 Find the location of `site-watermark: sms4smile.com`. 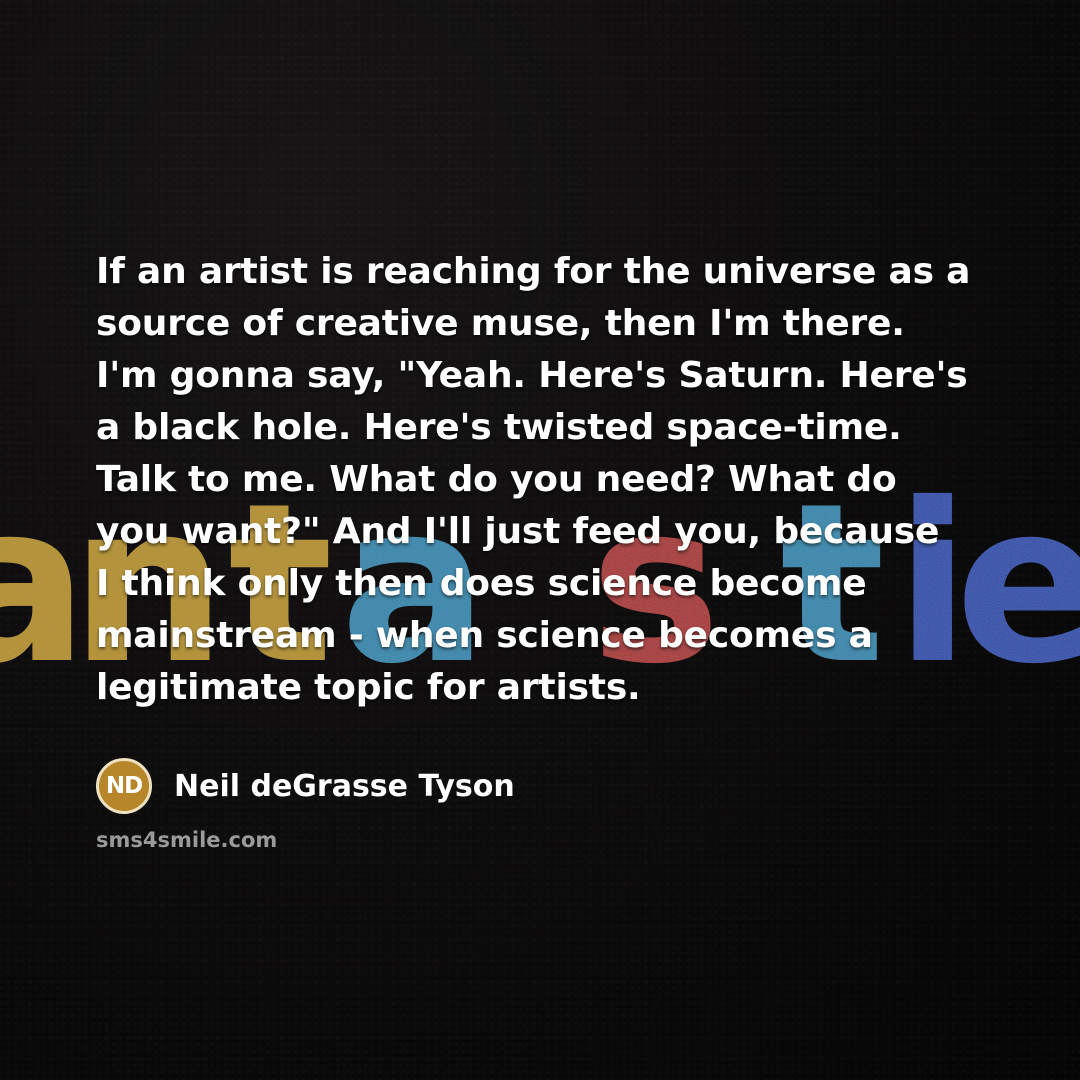

site-watermark: sms4smile.com is located at coordinates (187, 840).